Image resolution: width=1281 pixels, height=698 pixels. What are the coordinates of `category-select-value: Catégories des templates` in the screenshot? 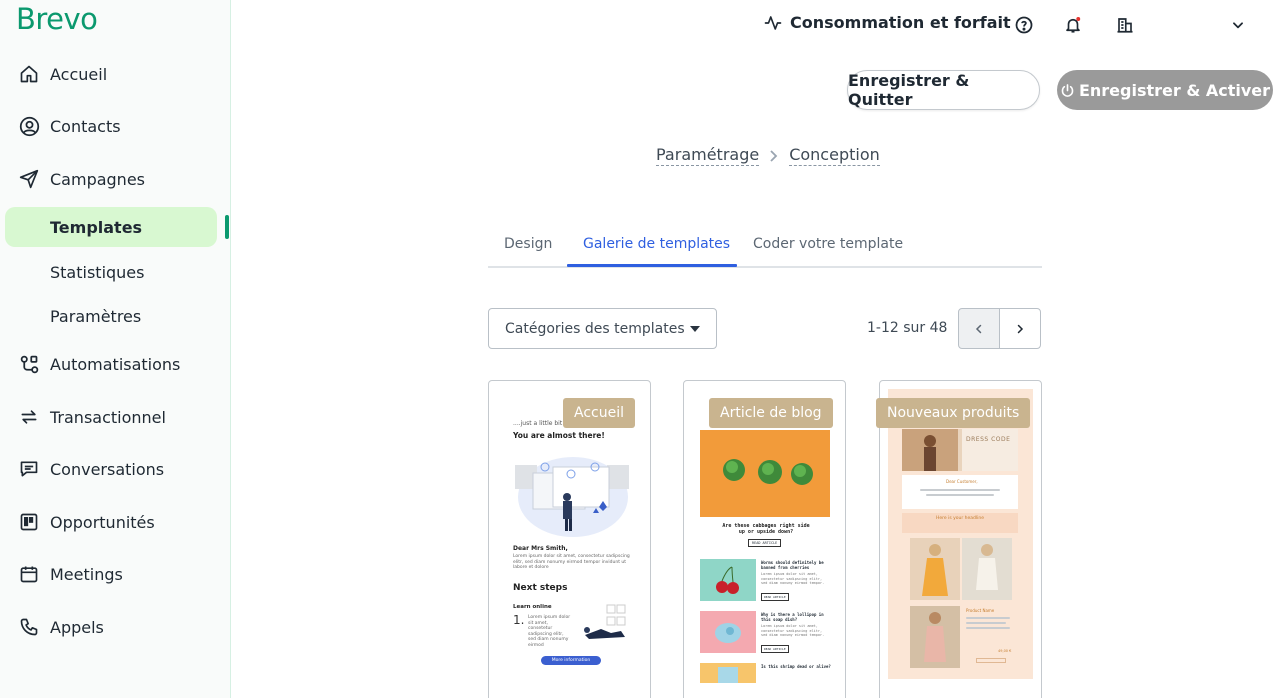 It's located at (595, 328).